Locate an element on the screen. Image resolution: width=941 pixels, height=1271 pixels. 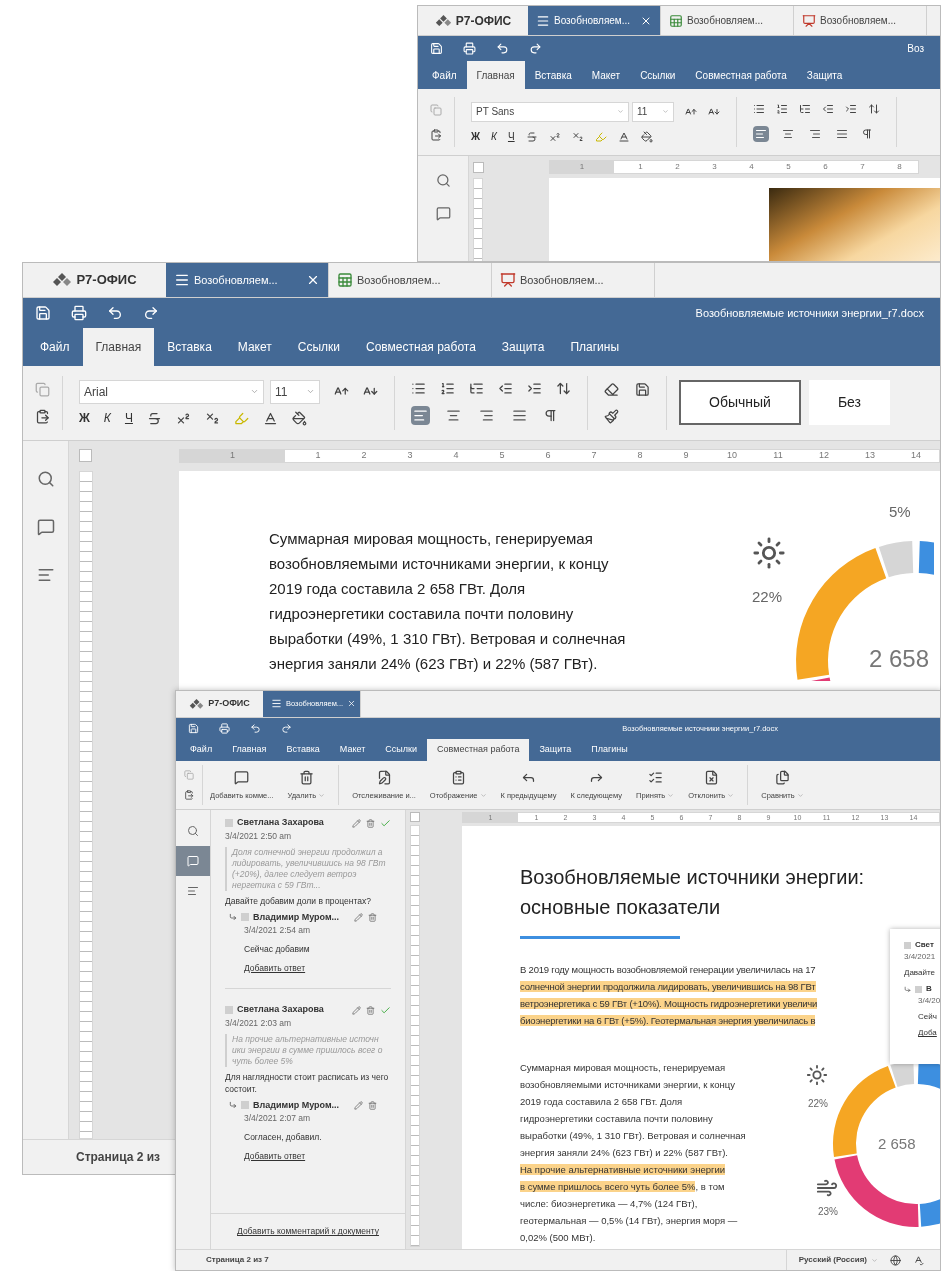
style-preset: Обычный is located at coordinates (740, 403).